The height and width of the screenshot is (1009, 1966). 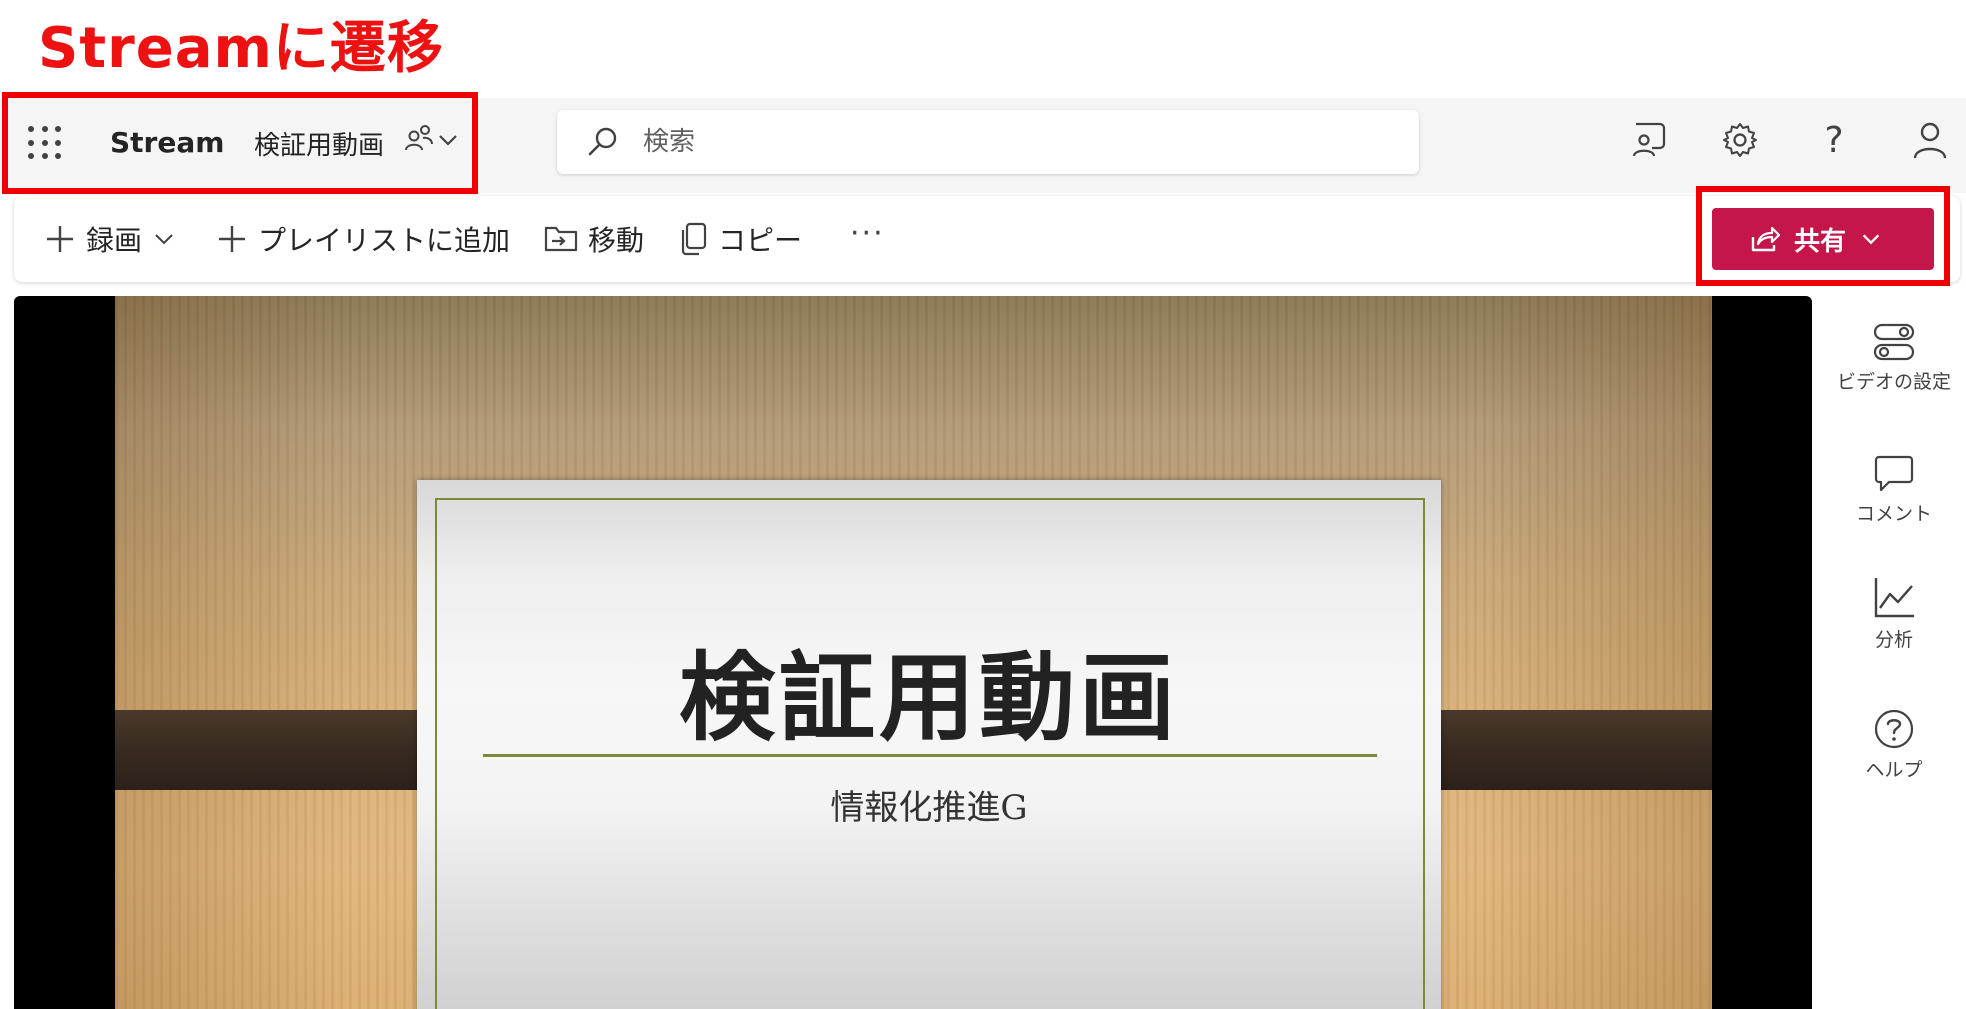 I want to click on record-button: 録画, so click(x=115, y=239).